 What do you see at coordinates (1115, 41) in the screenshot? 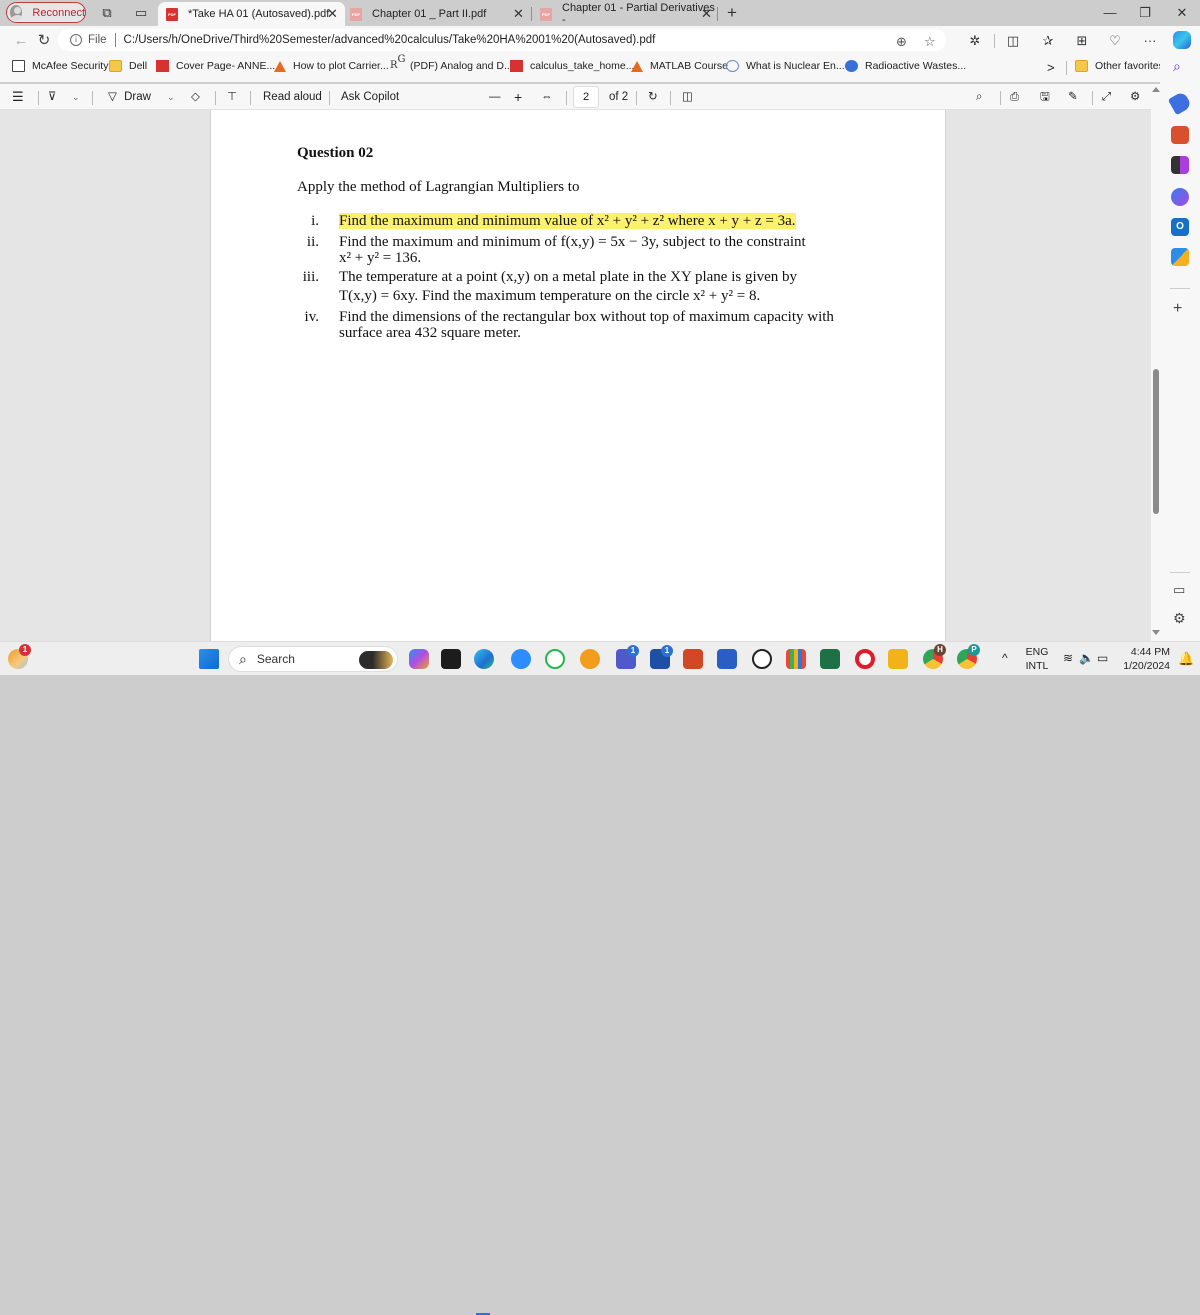
I see `browser-essentials-icon: ♡` at bounding box center [1115, 41].